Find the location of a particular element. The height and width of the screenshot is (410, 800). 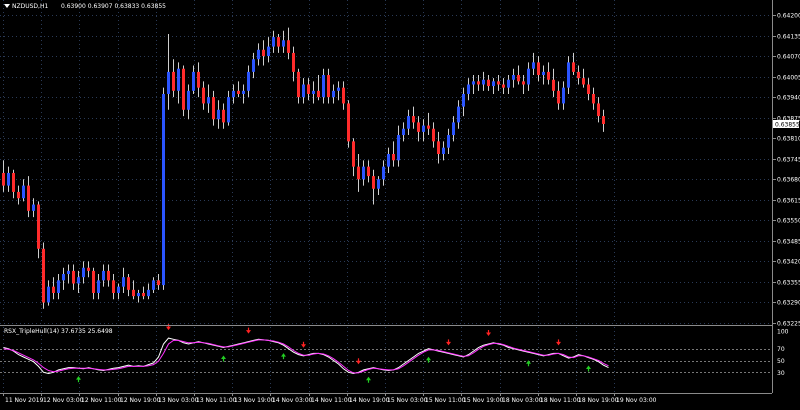

time-label: 13 Nov 11:00 is located at coordinates (216, 400).